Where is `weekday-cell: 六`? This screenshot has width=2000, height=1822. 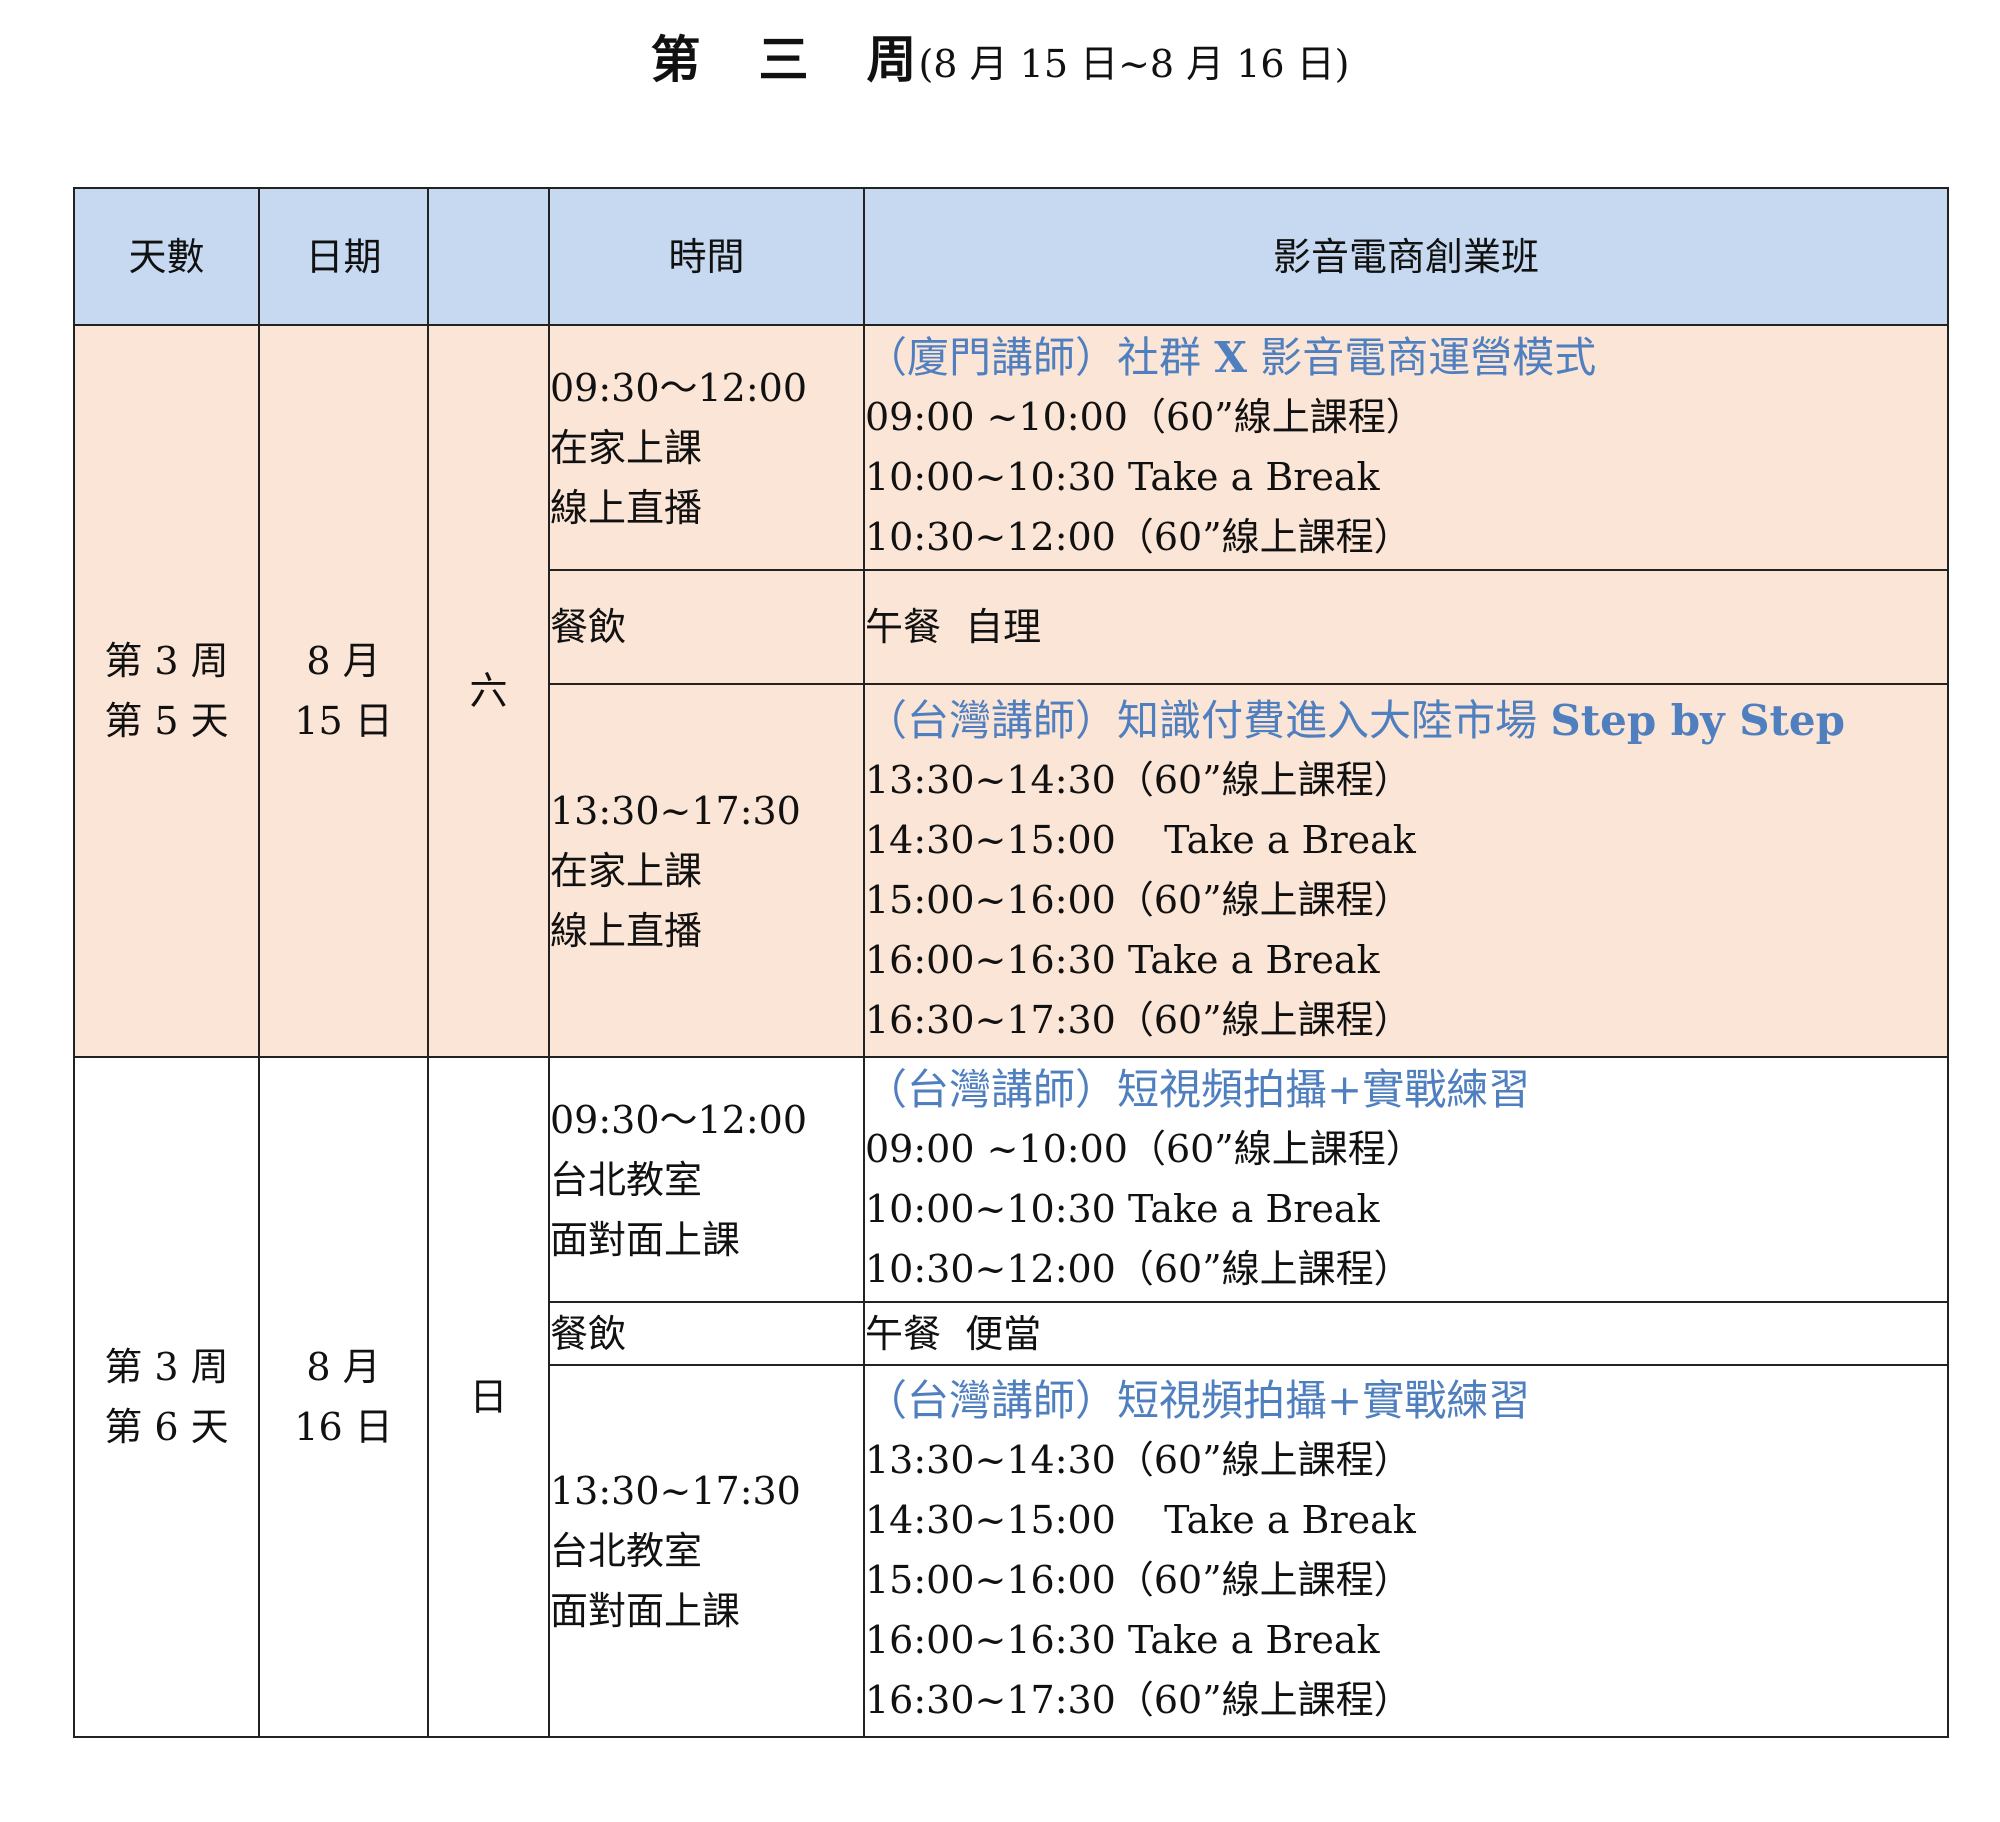 weekday-cell: 六 is located at coordinates (488, 691).